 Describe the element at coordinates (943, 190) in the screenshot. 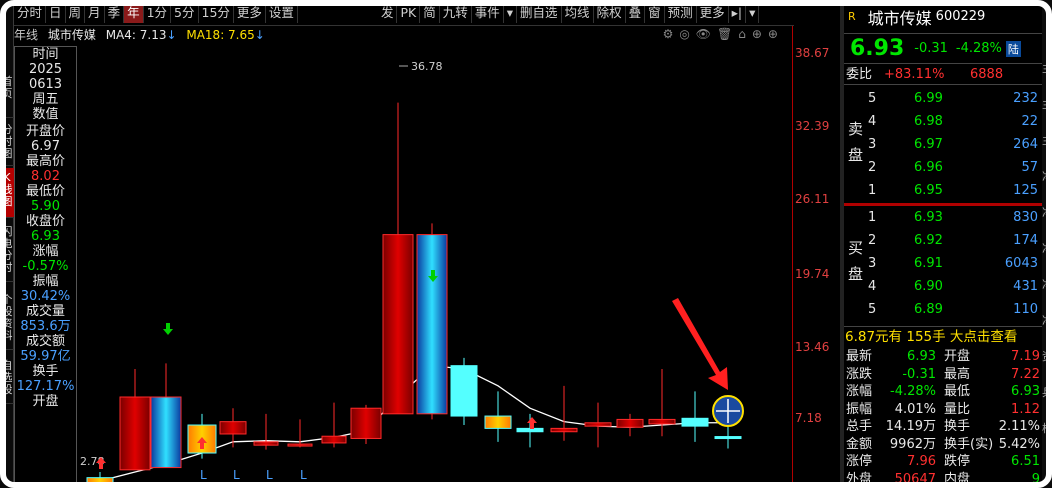

I see `asks-row-4: 1 6.95 125` at that location.